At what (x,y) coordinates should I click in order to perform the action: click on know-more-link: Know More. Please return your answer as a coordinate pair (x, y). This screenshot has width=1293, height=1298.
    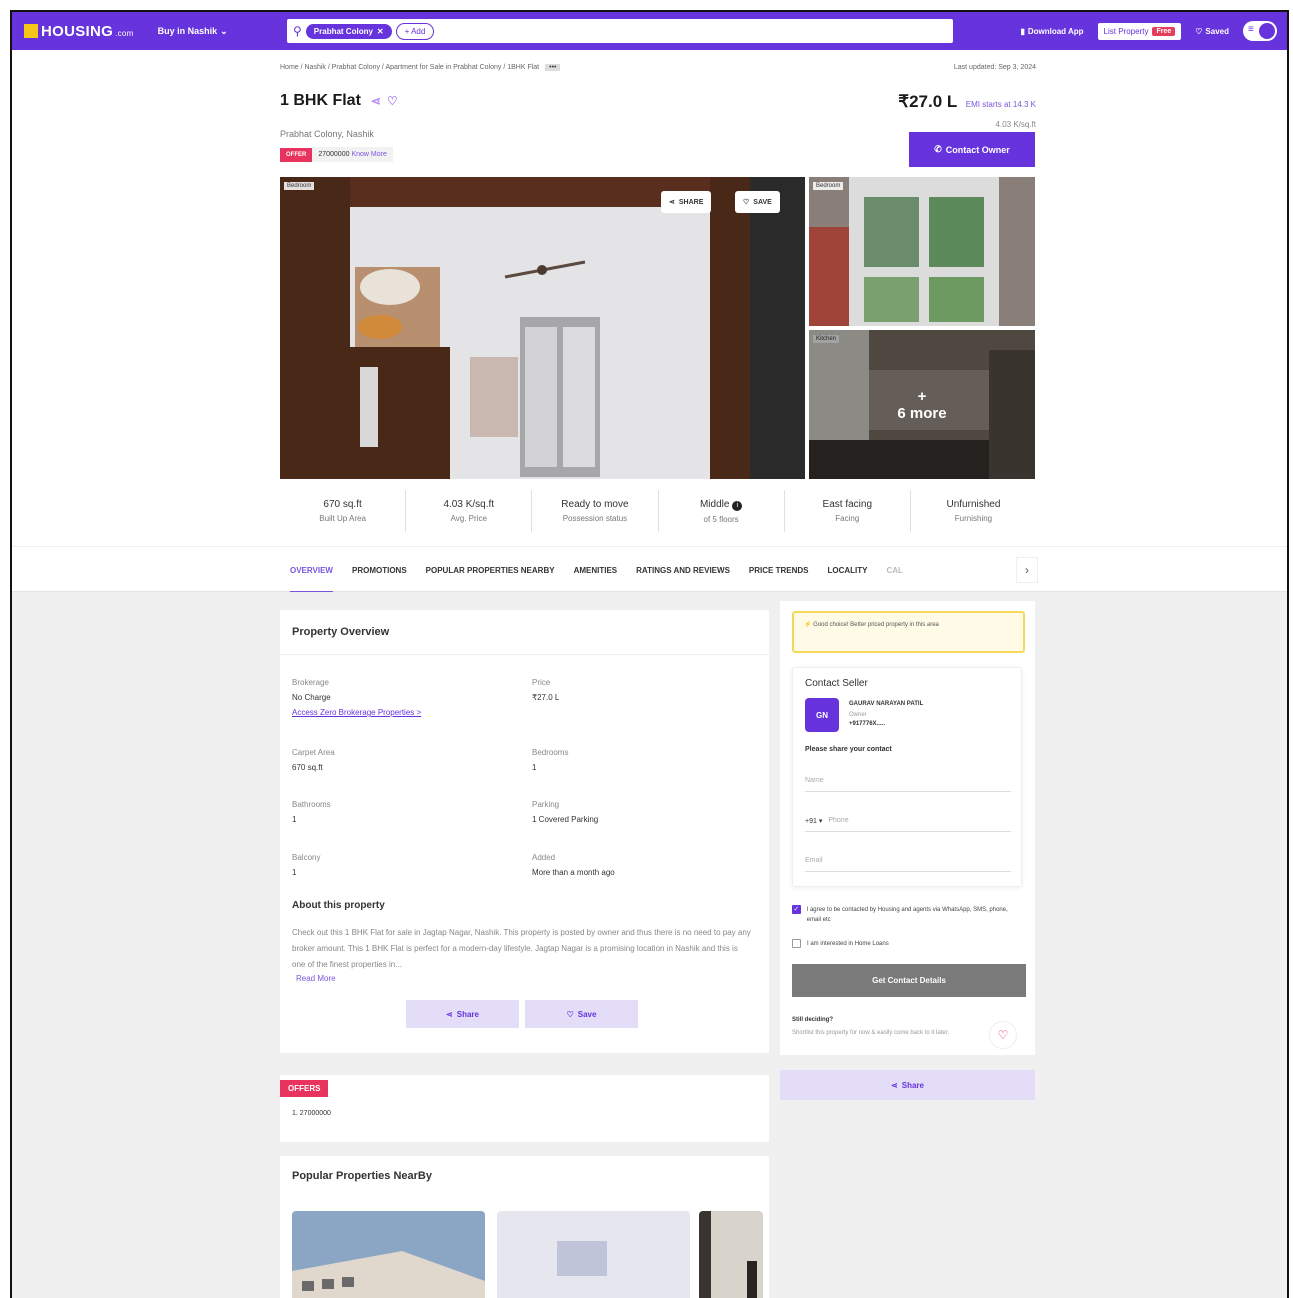
    Looking at the image, I should click on (368, 154).